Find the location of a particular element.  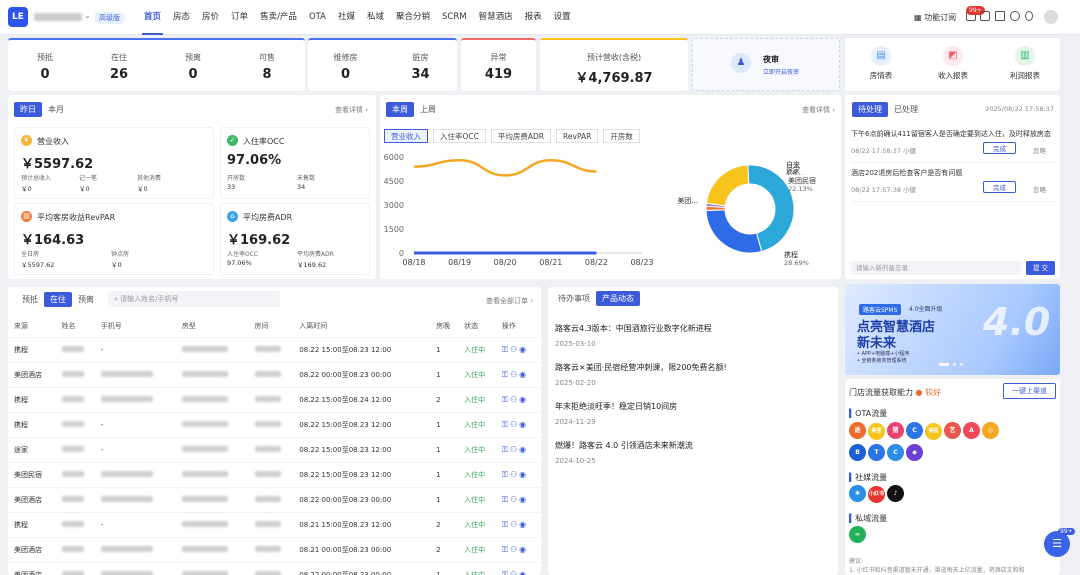

channel-icon: 猪 is located at coordinates (895, 430).